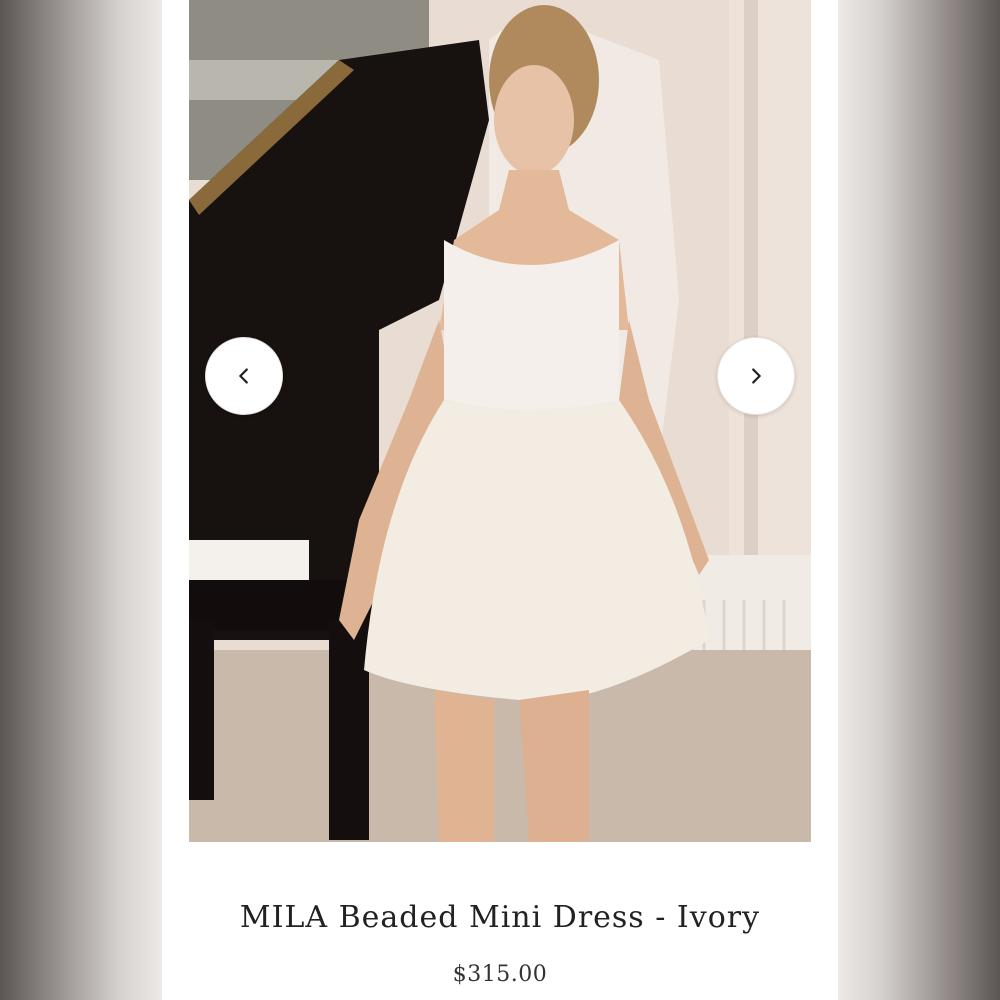  What do you see at coordinates (500, 917) in the screenshot?
I see `product-title: MILA Beaded Mini Dress - Ivory` at bounding box center [500, 917].